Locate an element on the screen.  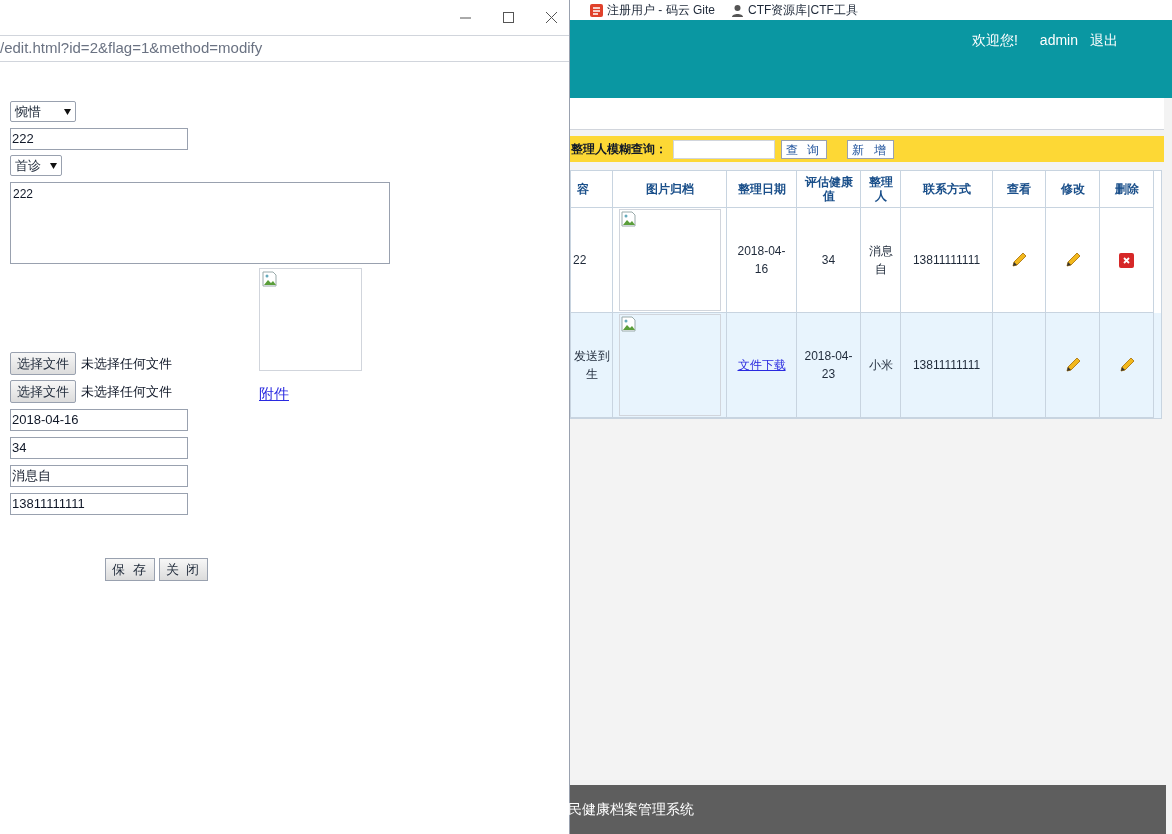
search-field is located at coordinates (724, 149).